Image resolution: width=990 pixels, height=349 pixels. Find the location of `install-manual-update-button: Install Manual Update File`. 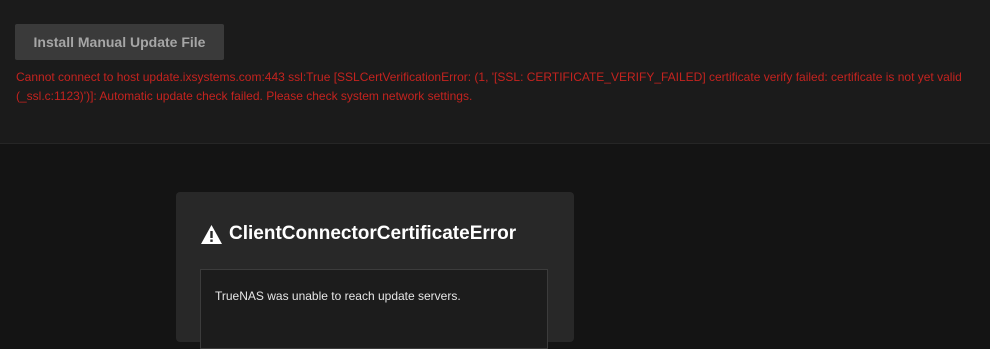

install-manual-update-button: Install Manual Update File is located at coordinates (119, 42).